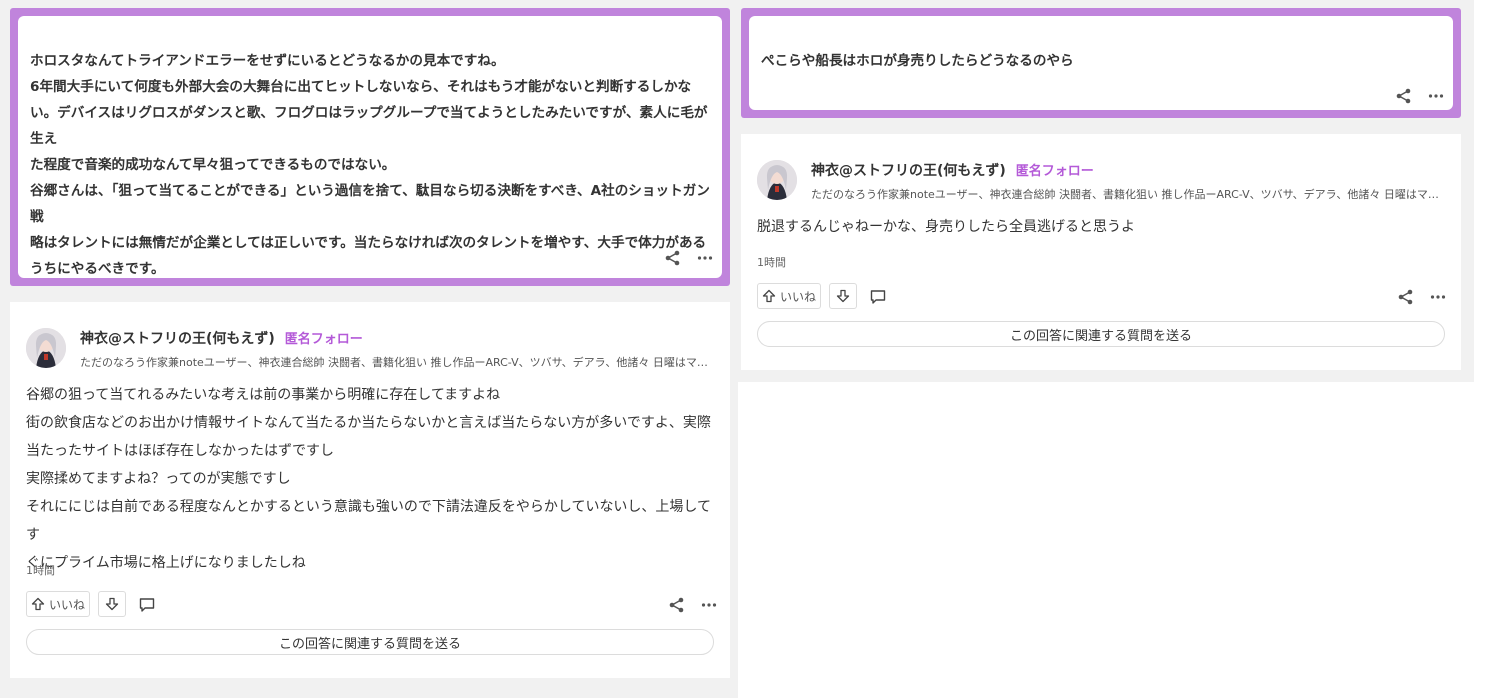  Describe the element at coordinates (263, 395) in the screenshot. I see `answer-line: 谷郷の狙って当てれるみたいな考えは前の事業から明確に存在してますよね` at that location.